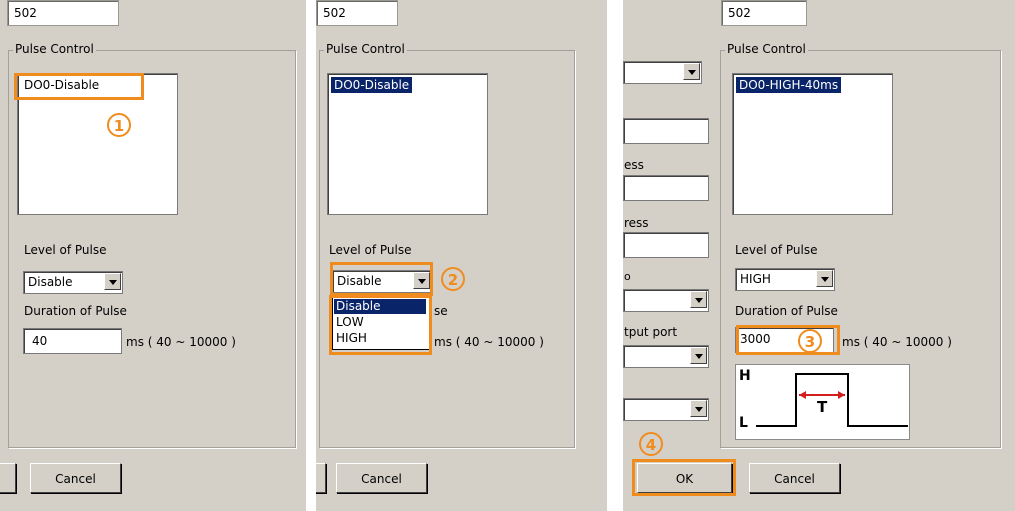 This screenshot has width=1015, height=511. What do you see at coordinates (380, 325) in the screenshot?
I see `highlight-box-dropdown` at bounding box center [380, 325].